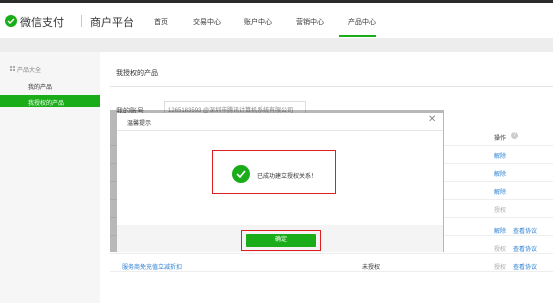  Describe the element at coordinates (42, 23) in the screenshot. I see `brand-name: 微信支付` at that location.